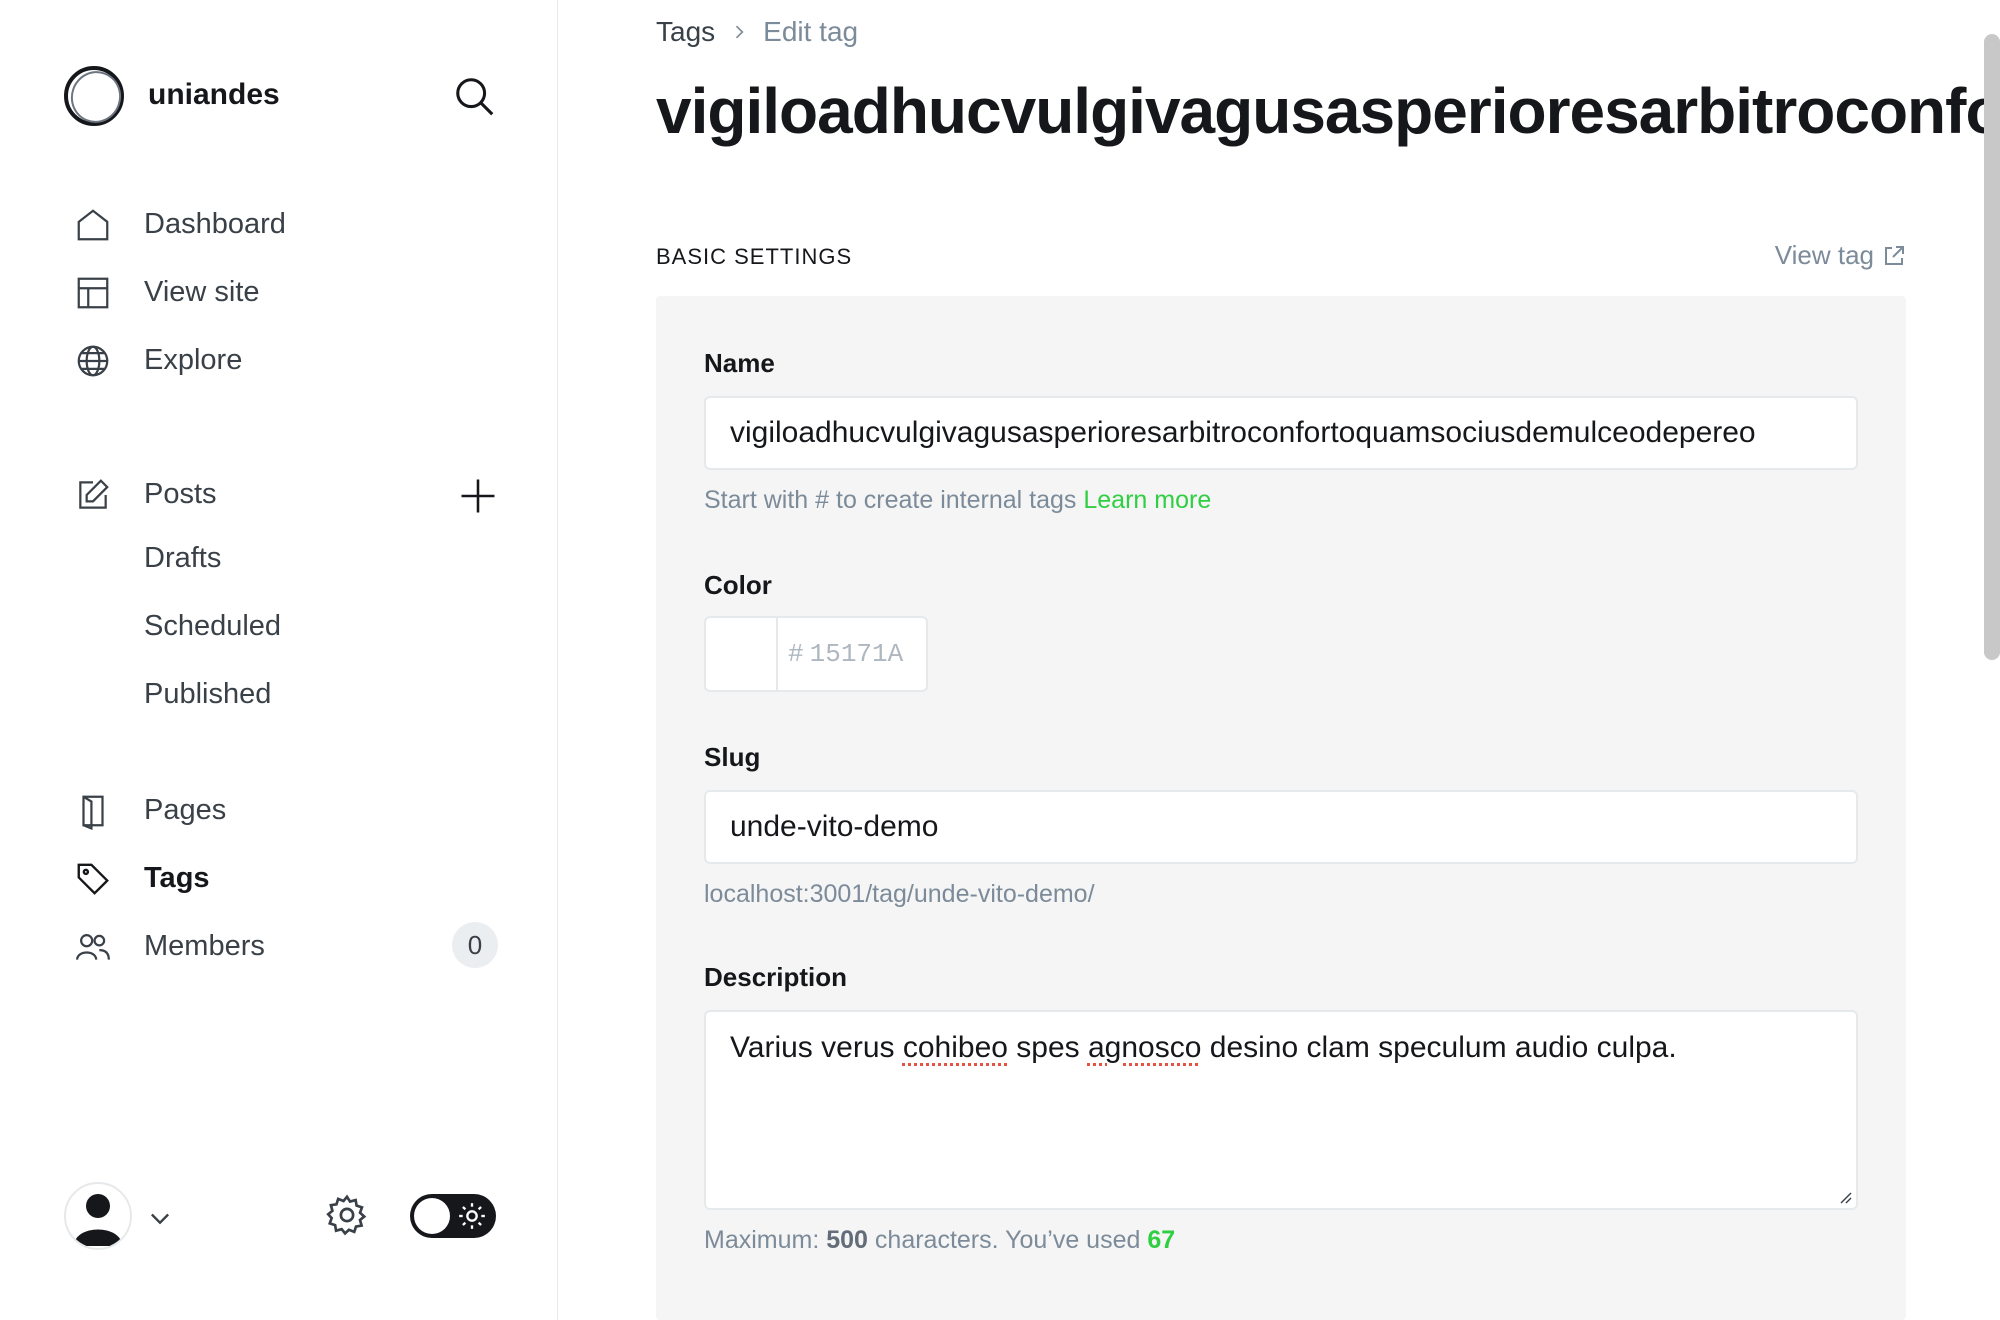  What do you see at coordinates (93, 879) in the screenshot?
I see `tag-icon` at bounding box center [93, 879].